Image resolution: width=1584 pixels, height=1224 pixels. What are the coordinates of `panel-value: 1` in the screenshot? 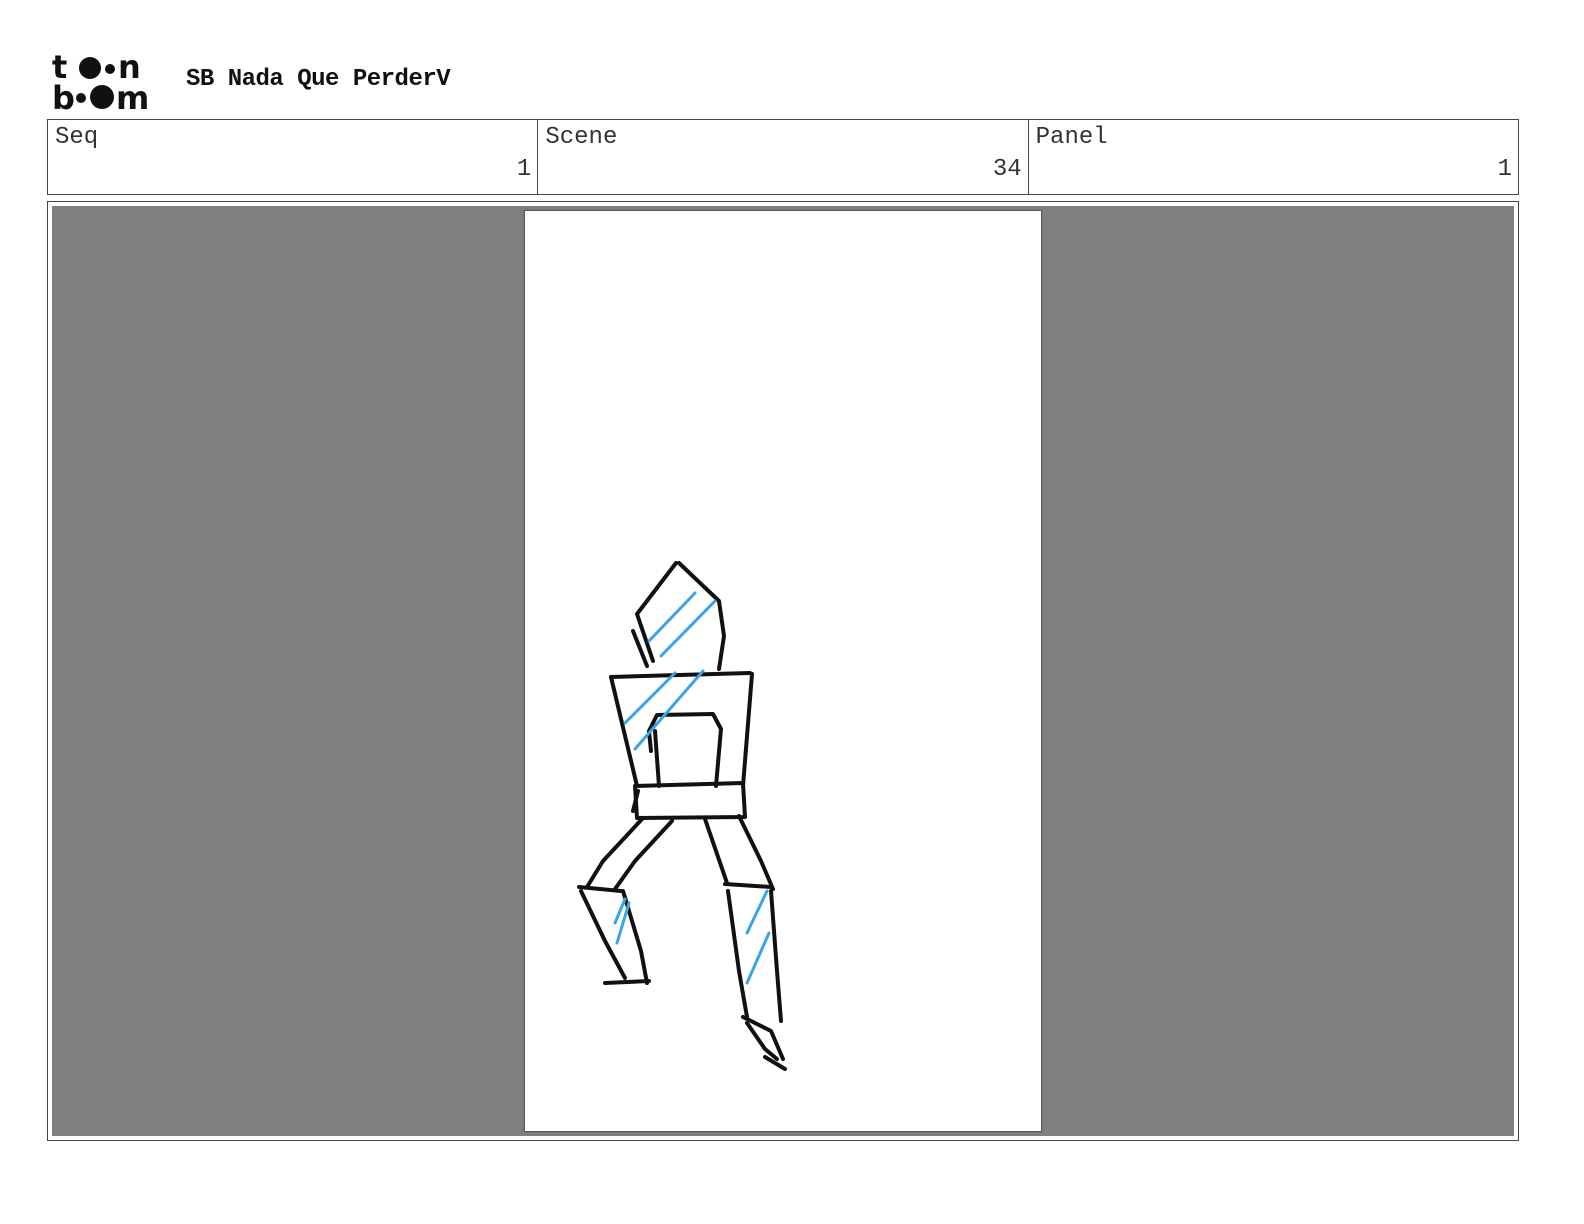 It's located at (1504, 169).